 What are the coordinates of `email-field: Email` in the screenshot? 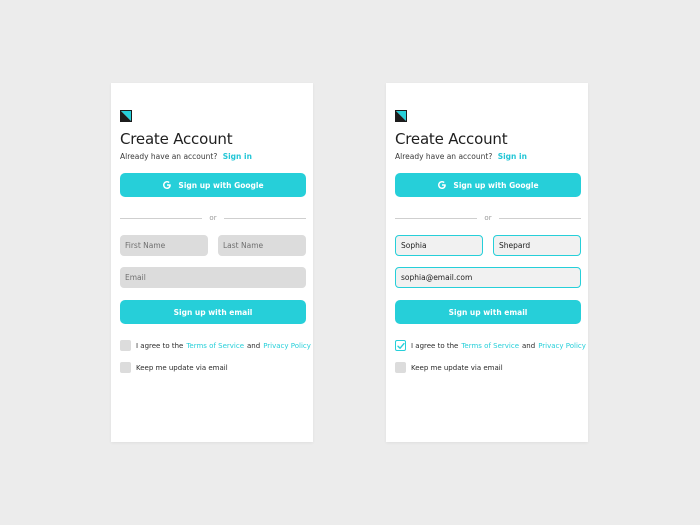 It's located at (213, 277).